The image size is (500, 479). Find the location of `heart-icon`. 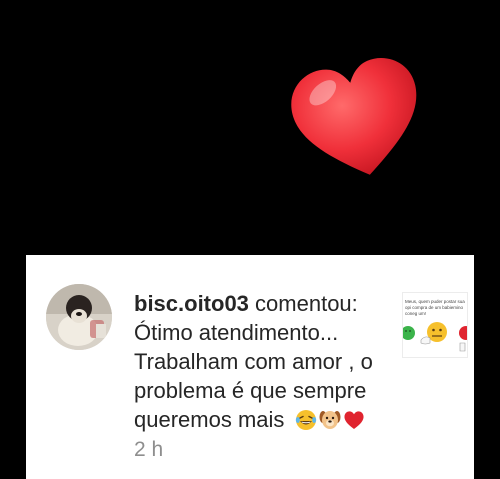

heart-icon is located at coordinates (358, 119).